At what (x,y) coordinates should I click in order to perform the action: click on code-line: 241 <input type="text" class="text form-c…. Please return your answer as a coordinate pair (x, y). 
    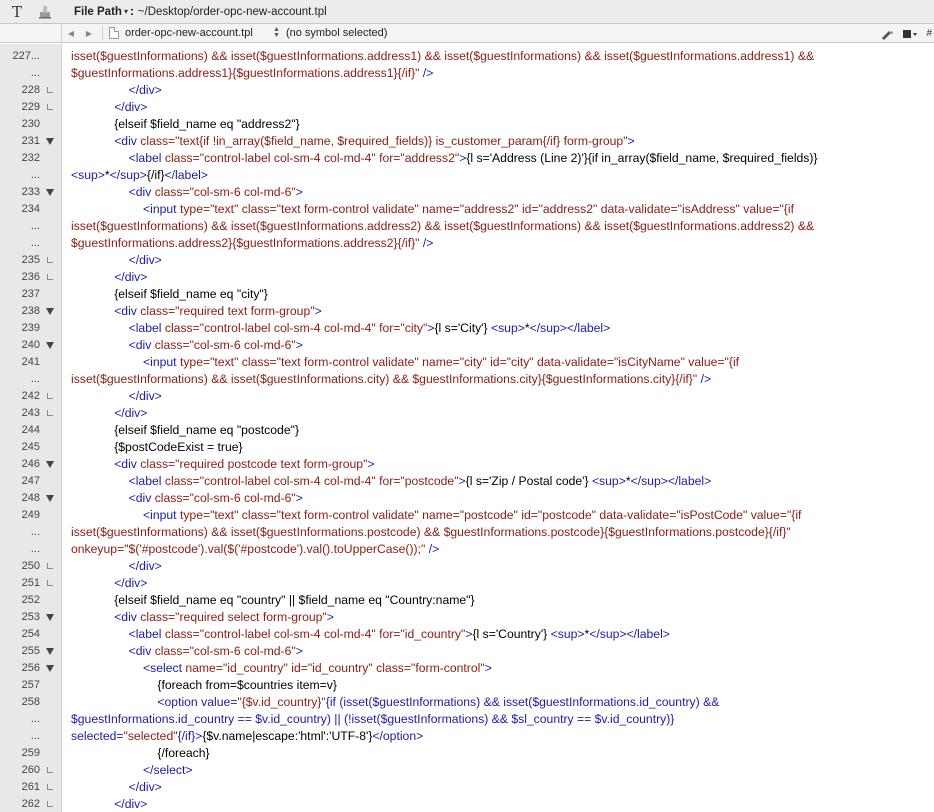
    Looking at the image, I should click on (467, 362).